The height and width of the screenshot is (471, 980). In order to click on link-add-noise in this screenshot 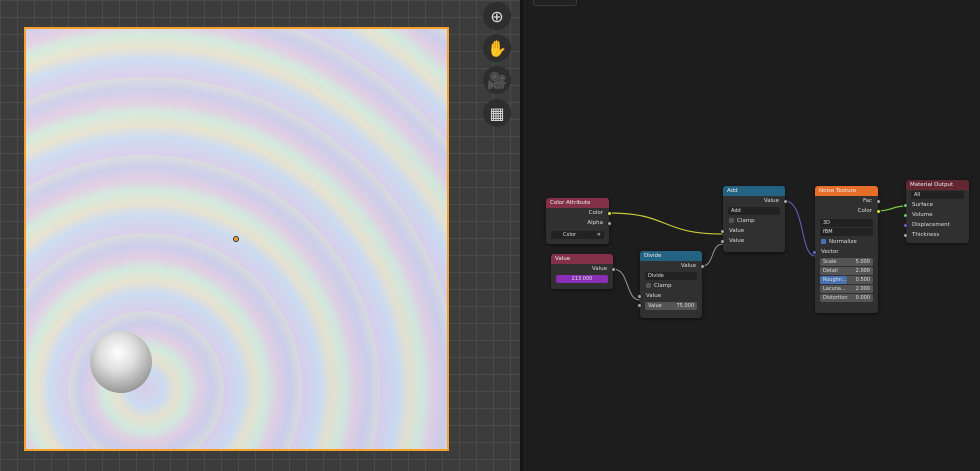, I will do `click(800, 228)`.